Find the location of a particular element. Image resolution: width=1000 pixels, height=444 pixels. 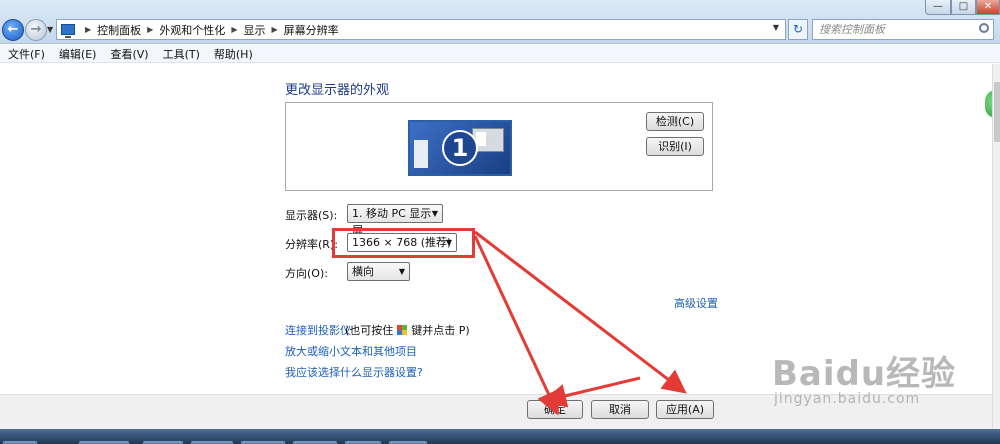

refresh-button: ↻ is located at coordinates (798, 29).